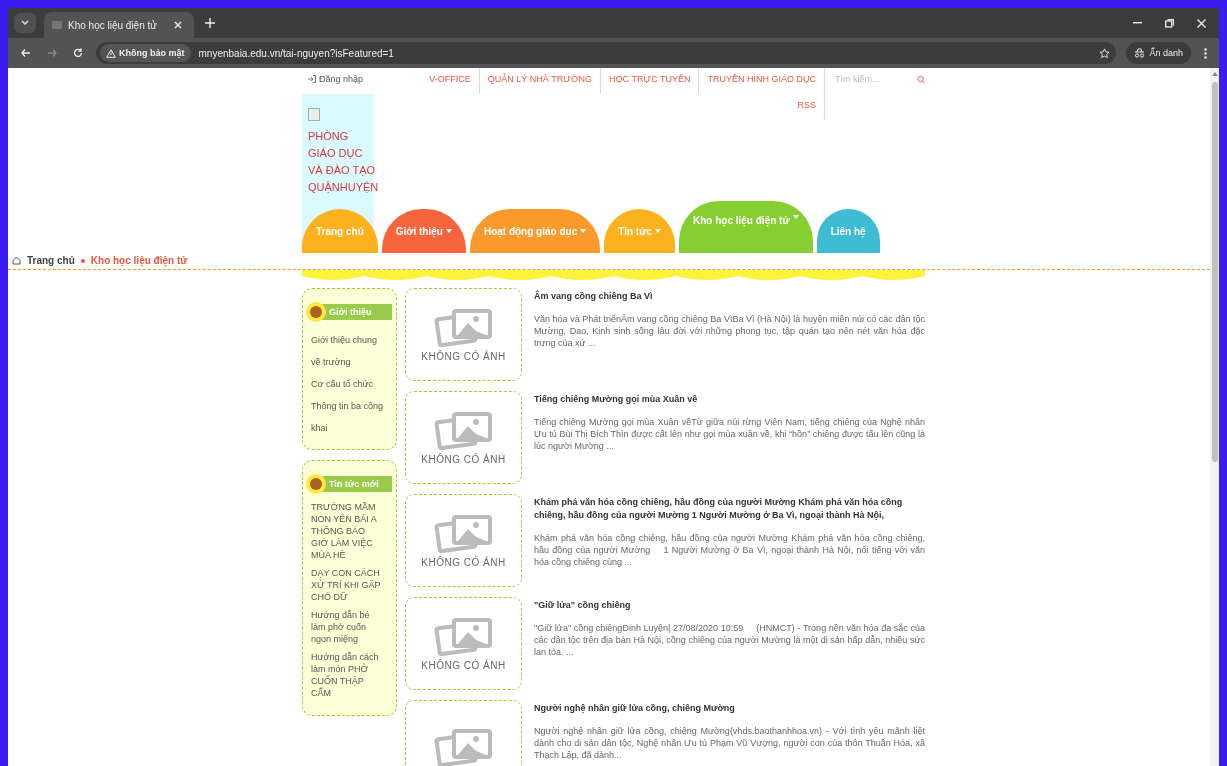  What do you see at coordinates (650, 81) in the screenshot?
I see `top-link: HỌC TRỰC TUYẾN` at bounding box center [650, 81].